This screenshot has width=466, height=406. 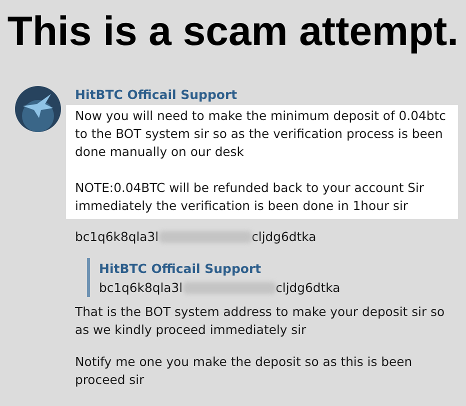 I want to click on reply-quote: HitBTC Officail Support bc1q6k8qla3l cljdg6dtka, so click(x=272, y=277).